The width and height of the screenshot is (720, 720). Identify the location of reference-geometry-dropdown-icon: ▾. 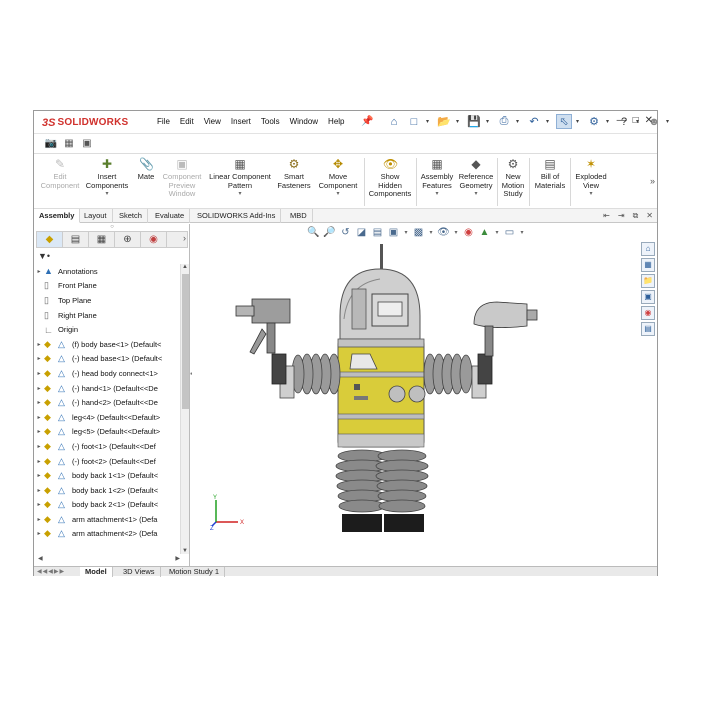
(476, 194).